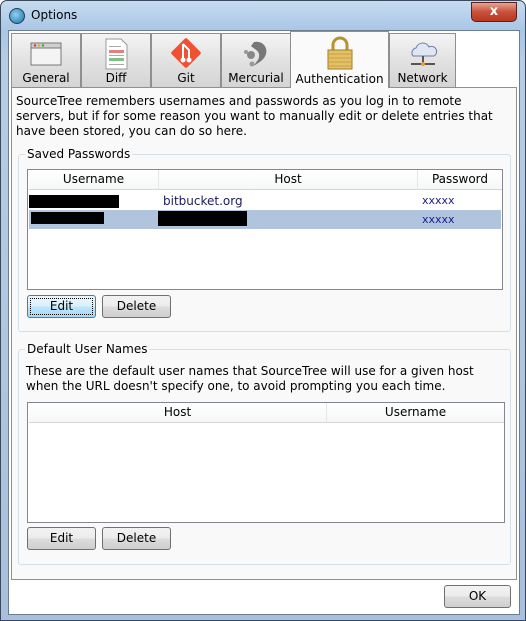  I want to click on window-title: Options, so click(54, 15).